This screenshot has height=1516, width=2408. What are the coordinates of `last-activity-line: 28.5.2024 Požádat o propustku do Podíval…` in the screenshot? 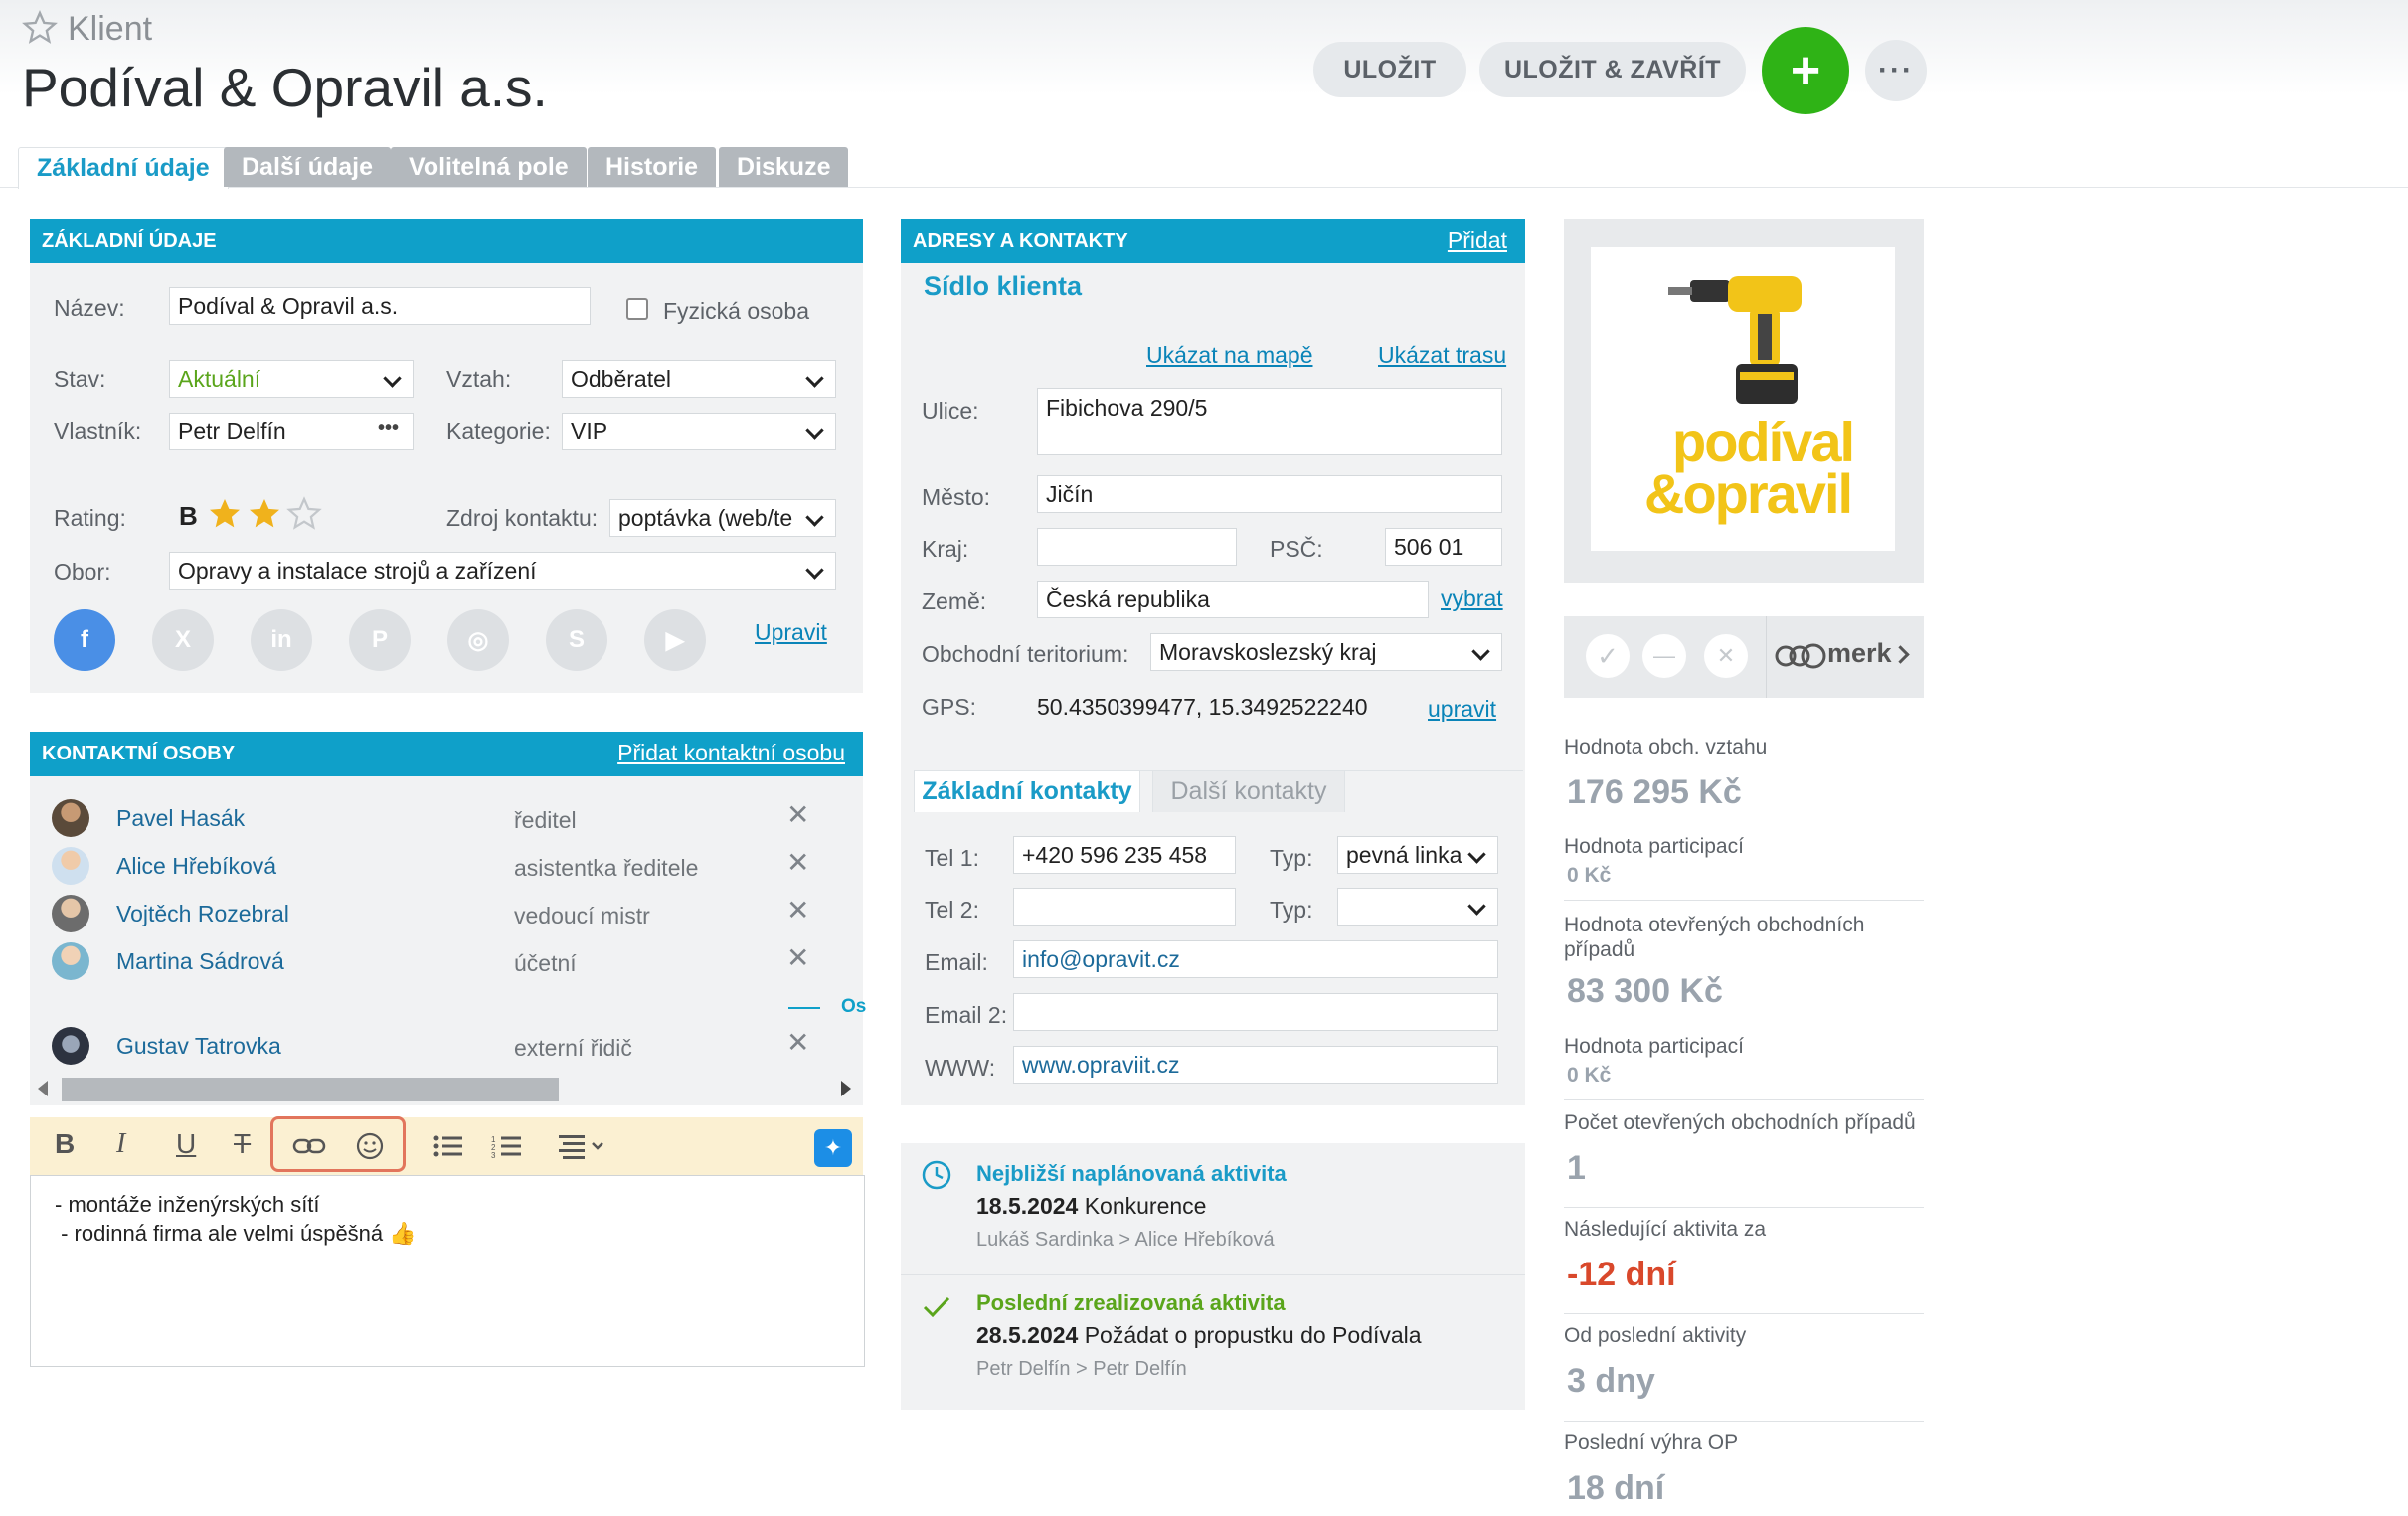 It's located at (1199, 1335).